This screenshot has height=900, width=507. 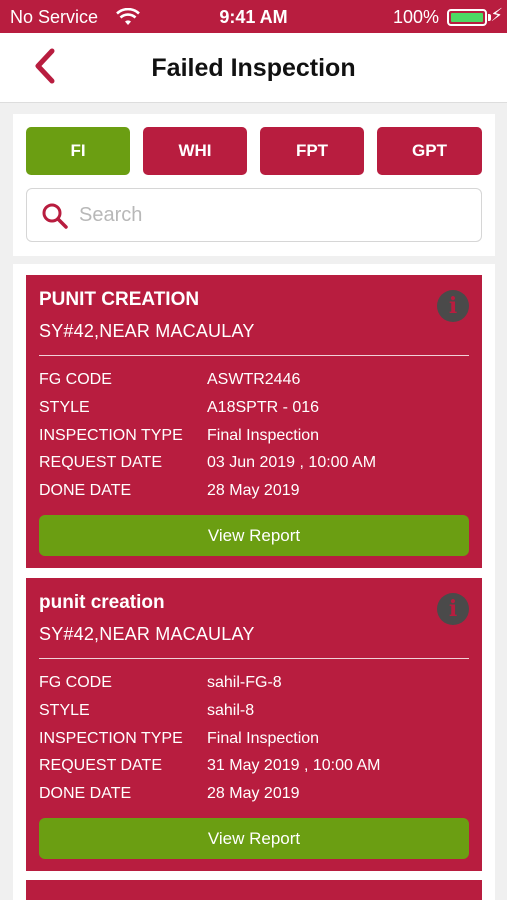 I want to click on search-placeholder: Search, so click(x=111, y=215).